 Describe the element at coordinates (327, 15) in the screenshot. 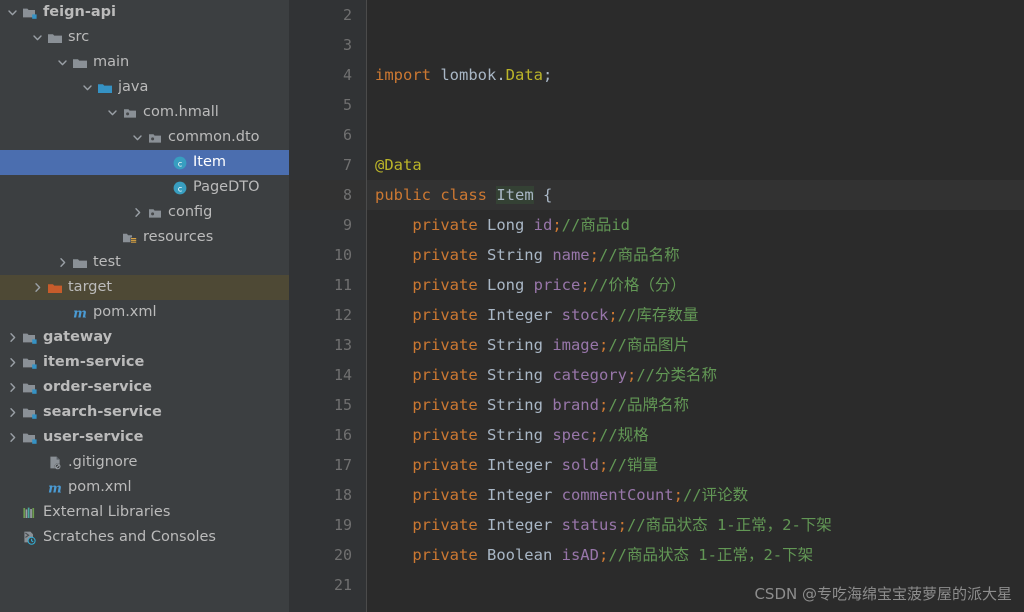

I see `line-number: 2` at that location.